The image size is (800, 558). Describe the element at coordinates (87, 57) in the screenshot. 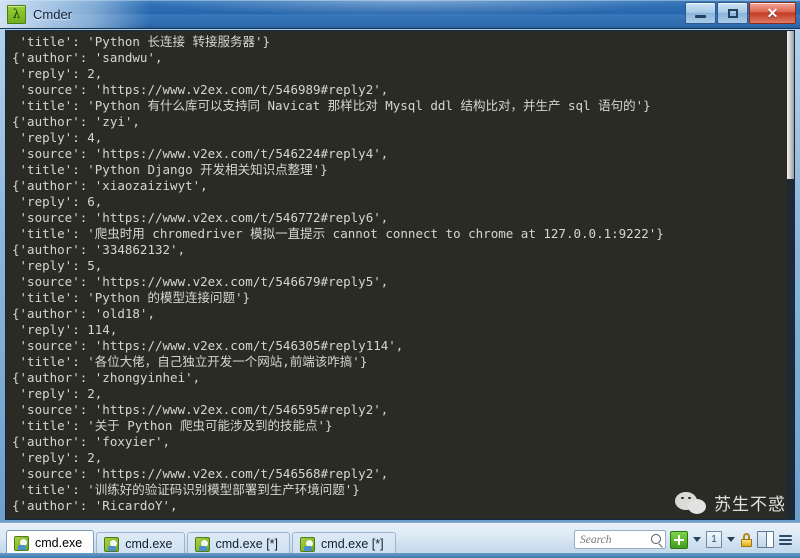

I see `terminal-line: {'author': 'sandwu',` at that location.